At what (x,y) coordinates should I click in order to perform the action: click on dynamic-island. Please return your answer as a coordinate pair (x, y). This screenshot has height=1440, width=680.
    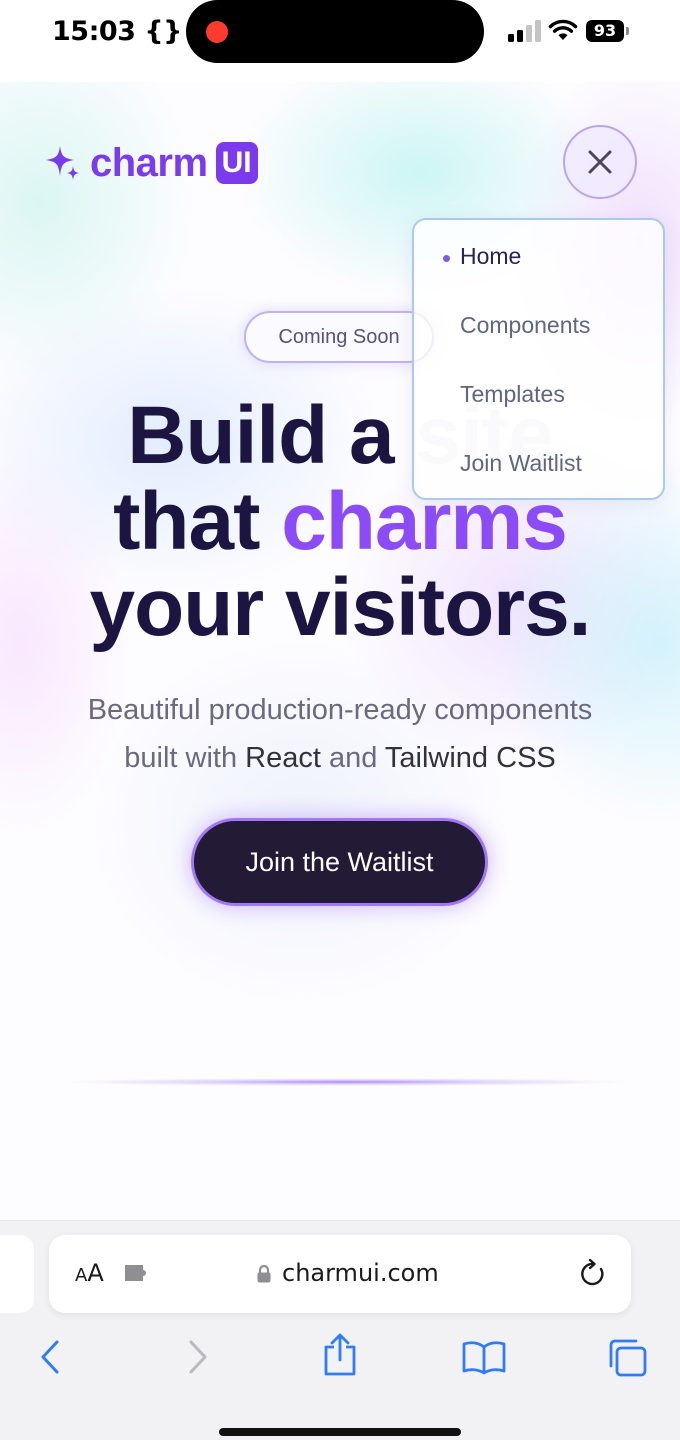
    Looking at the image, I should click on (335, 31).